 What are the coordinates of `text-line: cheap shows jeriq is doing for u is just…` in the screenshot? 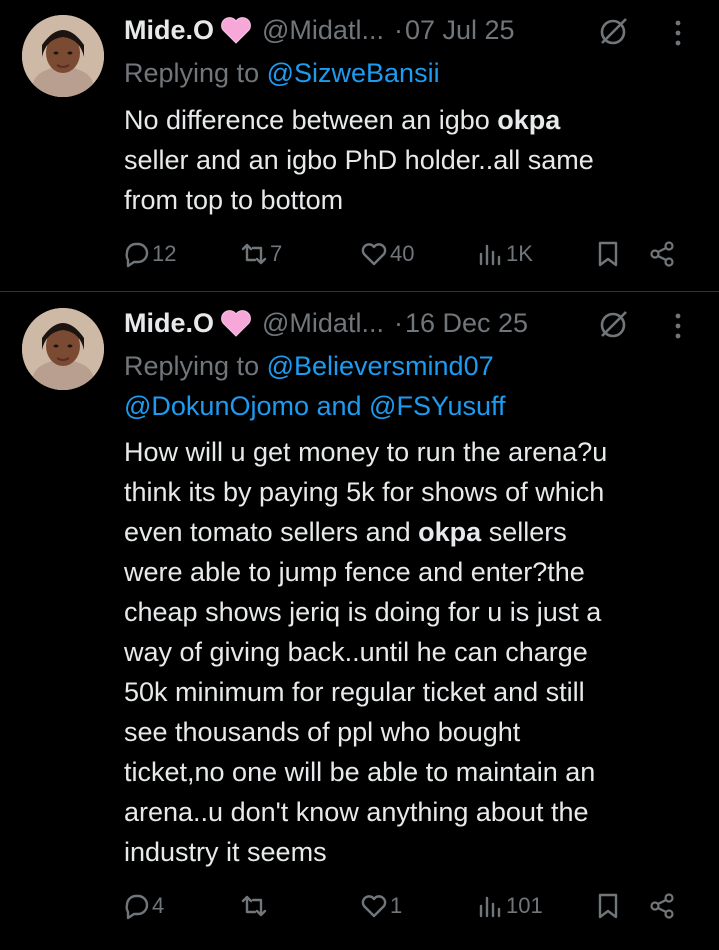 It's located at (363, 612).